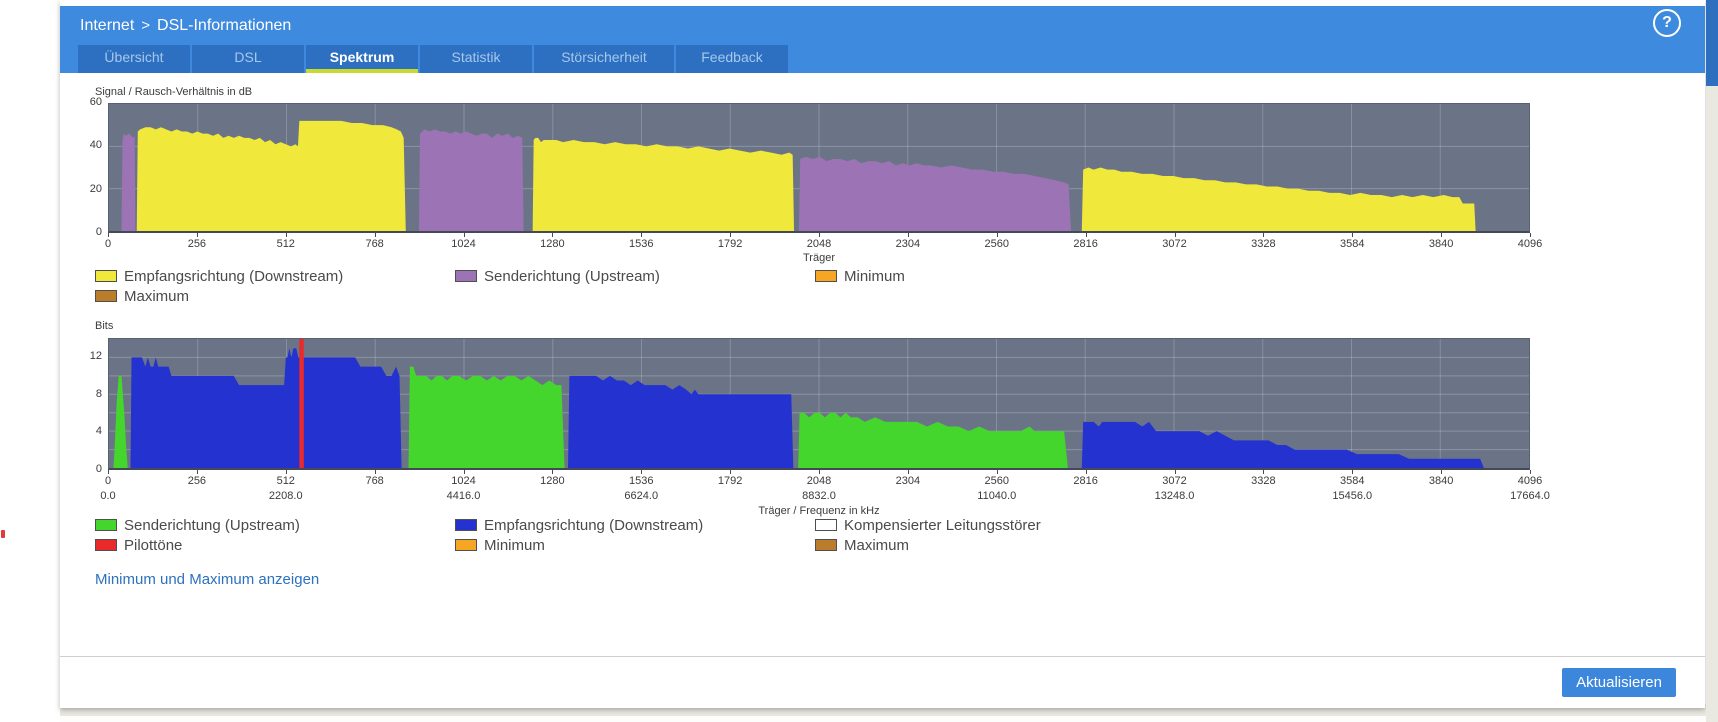  I want to click on stray-red-mark, so click(3, 534).